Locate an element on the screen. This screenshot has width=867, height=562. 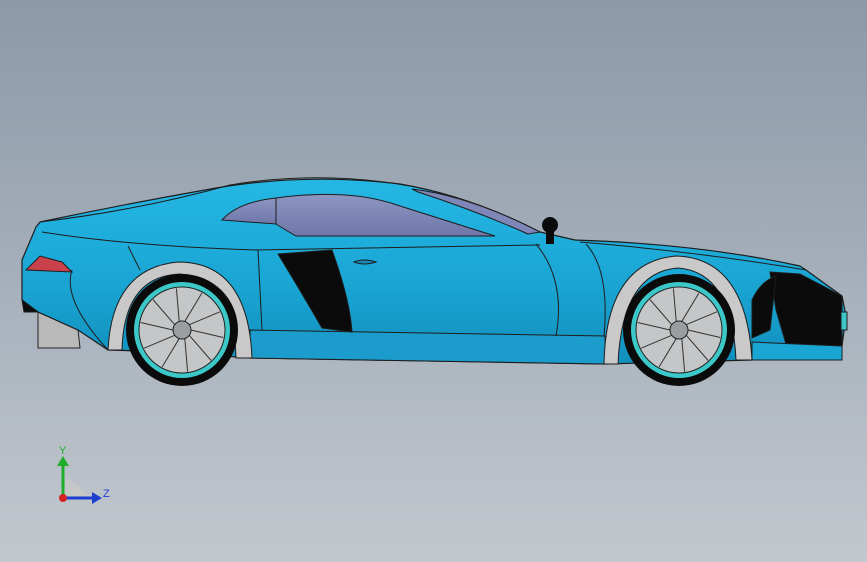
triad-z-label: Z is located at coordinates (106, 494).